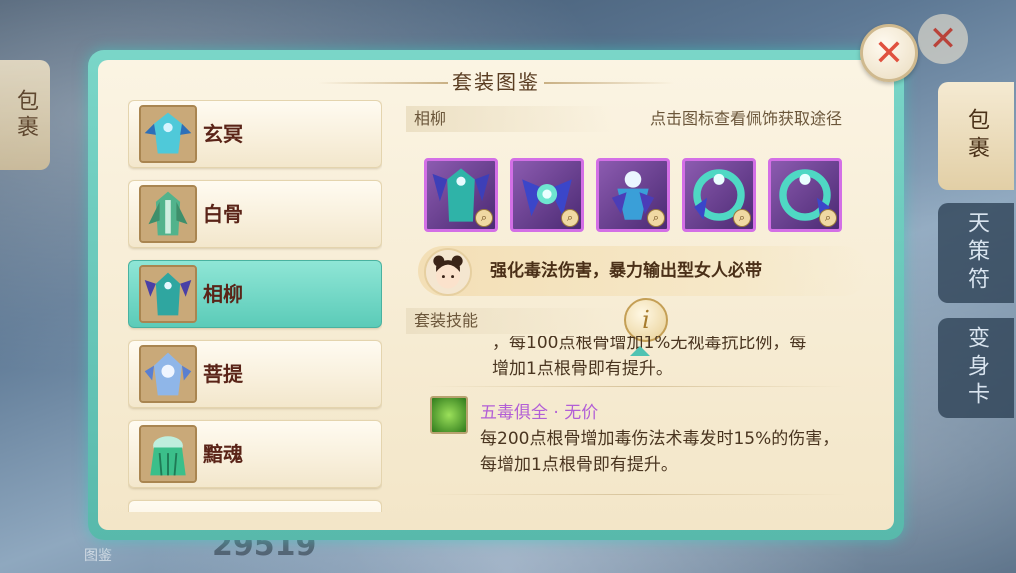 Image resolution: width=1016 pixels, height=573 pixels. Describe the element at coordinates (168, 134) in the screenshot. I see `xuanming-set-icon` at that location.